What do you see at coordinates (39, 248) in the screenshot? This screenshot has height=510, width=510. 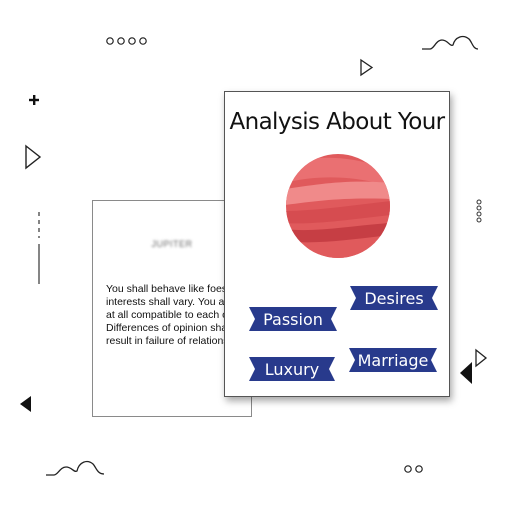 I see `line-icon` at bounding box center [39, 248].